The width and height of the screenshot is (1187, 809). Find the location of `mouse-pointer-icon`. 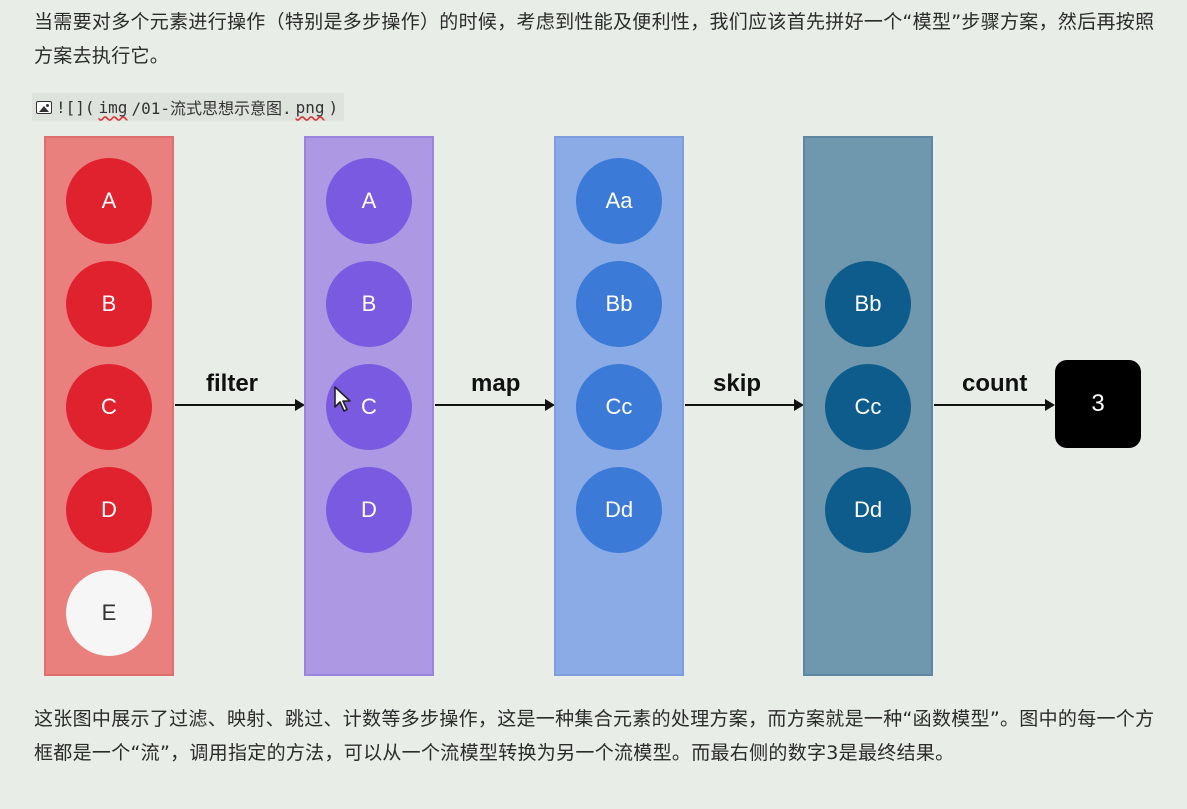

mouse-pointer-icon is located at coordinates (342, 399).